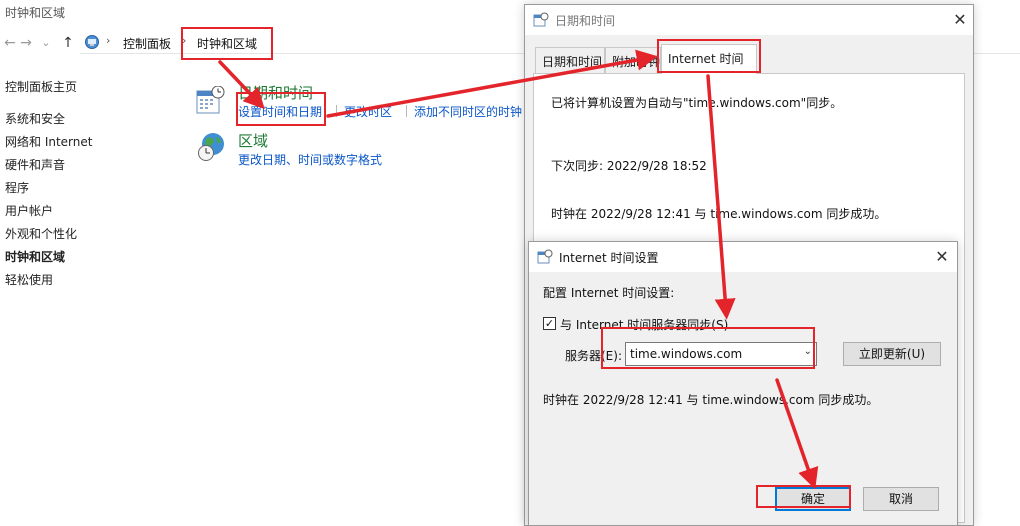 This screenshot has width=1020, height=526. I want to click on globe-clock-icon, so click(211, 147).